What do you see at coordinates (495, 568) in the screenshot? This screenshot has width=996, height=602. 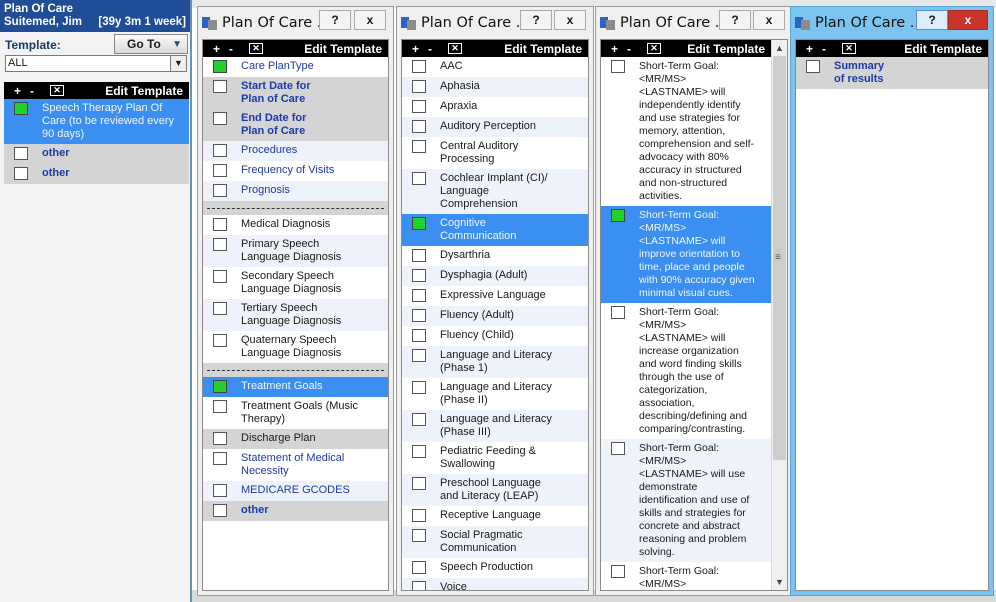 I see `list-item: Speech Production` at bounding box center [495, 568].